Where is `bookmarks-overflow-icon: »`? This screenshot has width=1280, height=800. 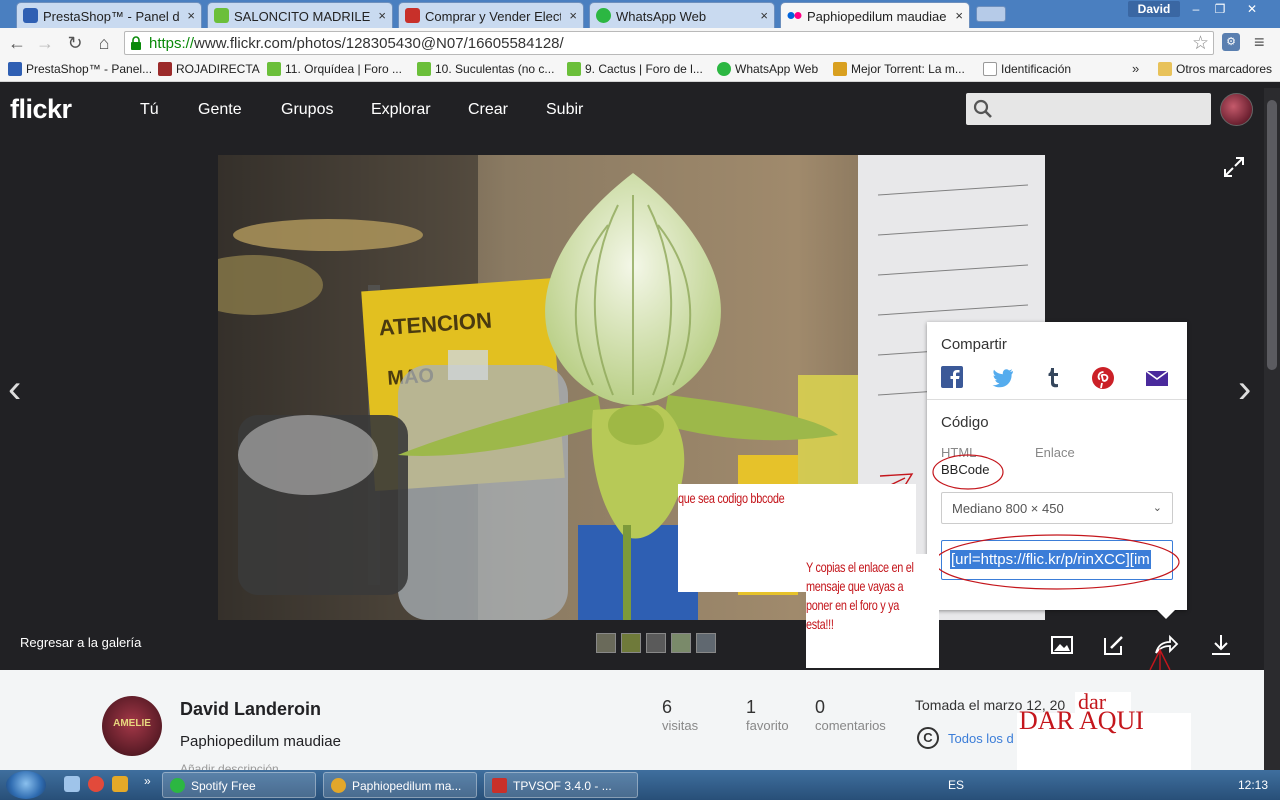 bookmarks-overflow-icon: » is located at coordinates (1135, 68).